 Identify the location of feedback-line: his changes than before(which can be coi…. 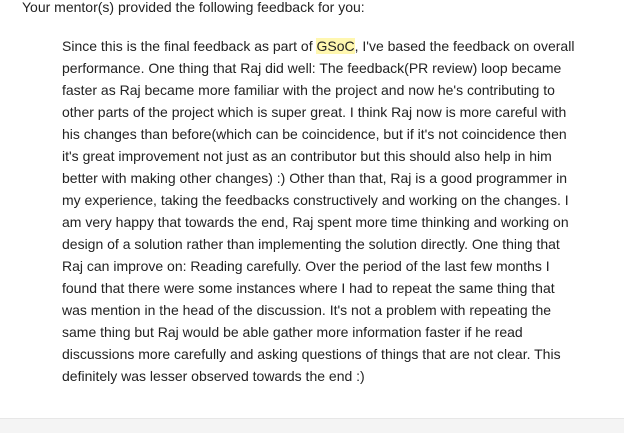
(314, 134).